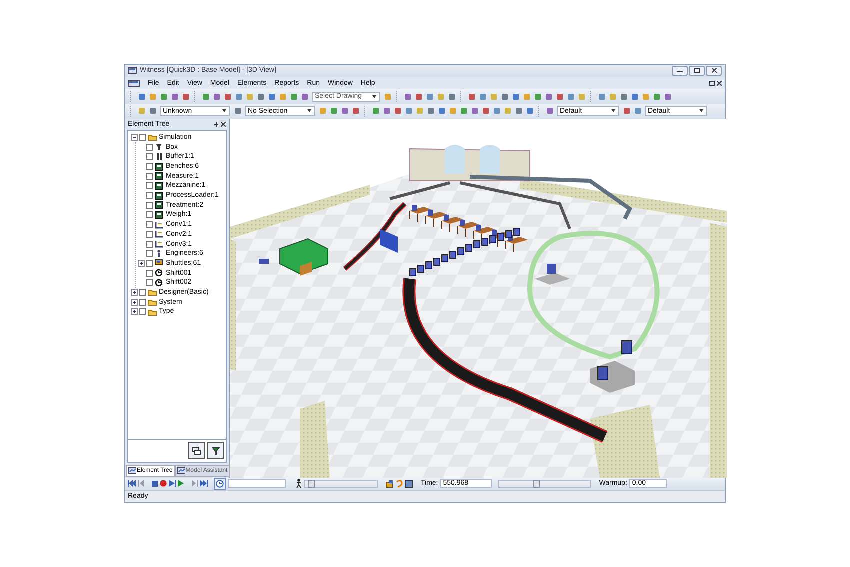  I want to click on run-until-field, so click(257, 483).